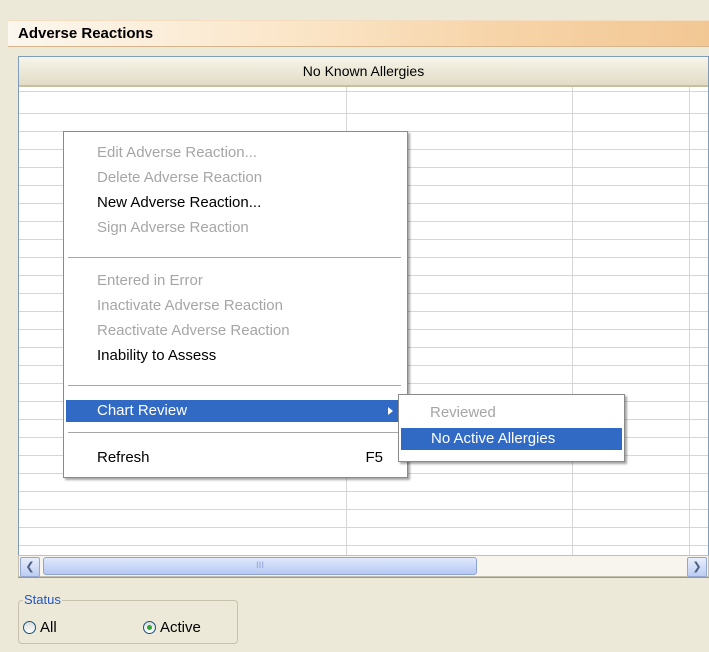 The width and height of the screenshot is (709, 652). I want to click on chart-review-submenu: Reviewed No Active Allergies, so click(511, 428).